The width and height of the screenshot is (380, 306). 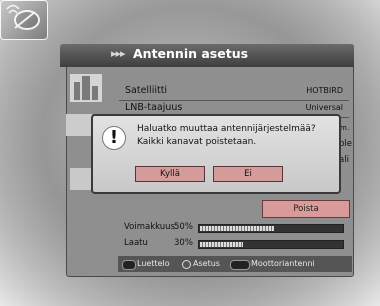 What do you see at coordinates (345, 128) in the screenshot?
I see `hidden-row-value-1: m.` at bounding box center [345, 128].